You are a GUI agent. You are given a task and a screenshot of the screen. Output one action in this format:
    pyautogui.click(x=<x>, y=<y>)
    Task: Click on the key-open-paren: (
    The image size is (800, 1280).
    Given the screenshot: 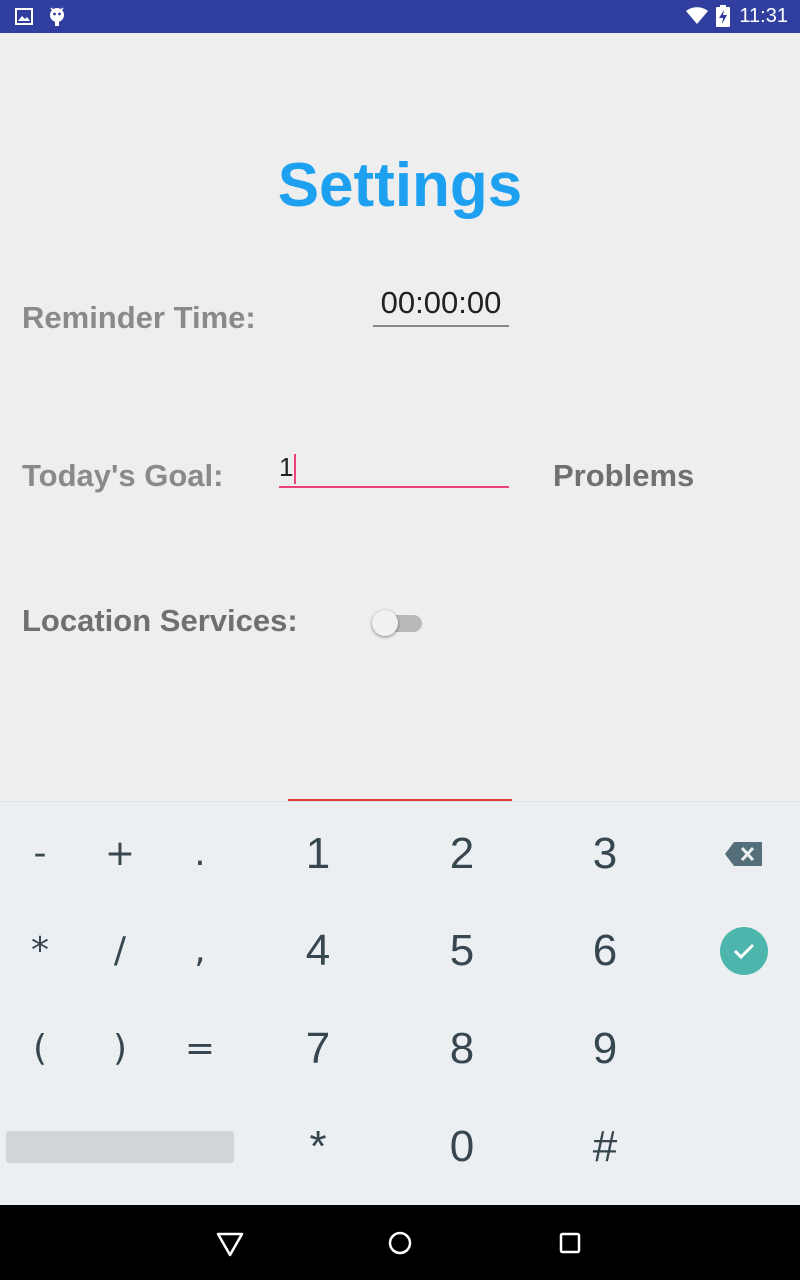 What is the action you would take?
    pyautogui.click(x=40, y=1048)
    